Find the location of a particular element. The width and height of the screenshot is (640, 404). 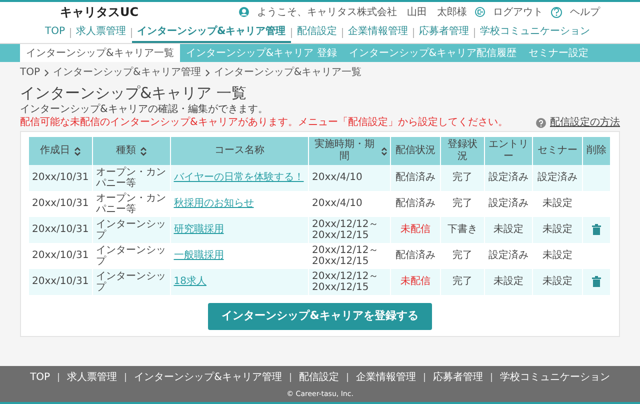

footer-link: 学校コミュニケーション is located at coordinates (555, 377).